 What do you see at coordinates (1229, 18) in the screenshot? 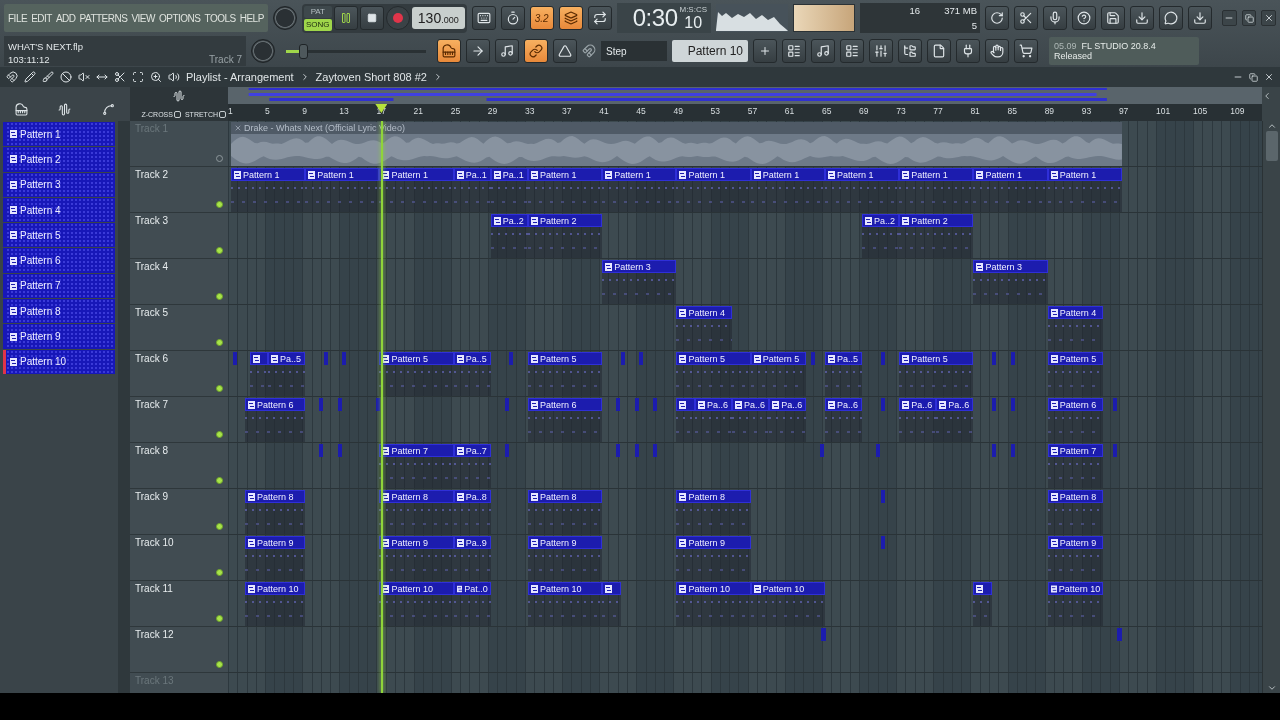
I see `minimize-button` at bounding box center [1229, 18].